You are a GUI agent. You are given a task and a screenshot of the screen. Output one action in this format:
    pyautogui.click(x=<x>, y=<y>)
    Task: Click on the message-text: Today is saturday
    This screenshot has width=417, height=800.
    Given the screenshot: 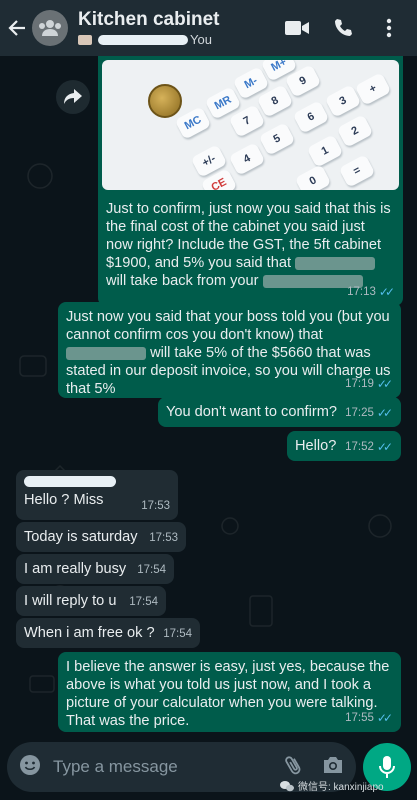 What is the action you would take?
    pyautogui.click(x=81, y=537)
    